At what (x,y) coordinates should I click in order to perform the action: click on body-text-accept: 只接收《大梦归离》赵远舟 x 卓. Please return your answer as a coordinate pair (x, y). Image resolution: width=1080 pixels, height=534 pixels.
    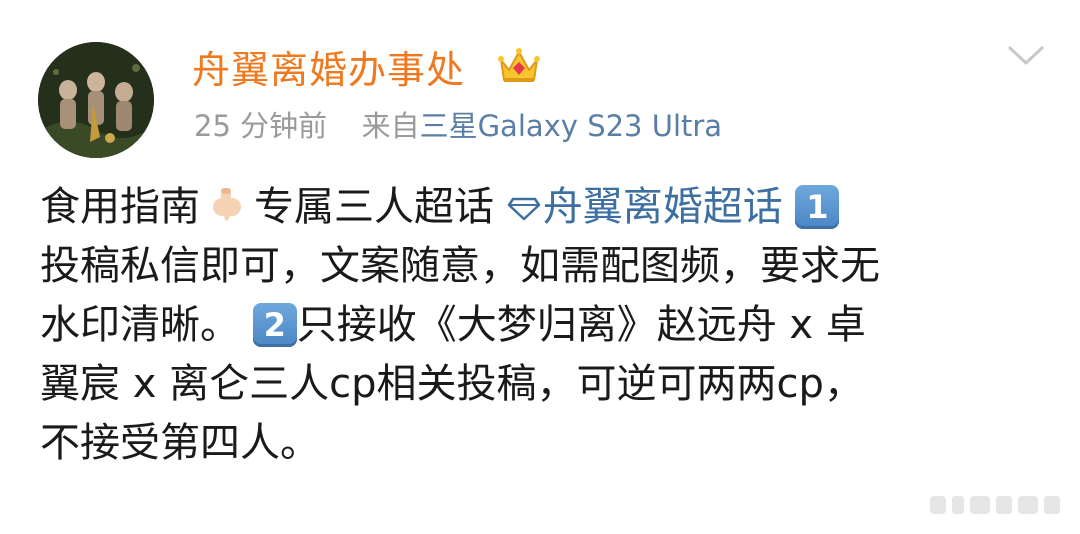
    Looking at the image, I should click on (581, 325).